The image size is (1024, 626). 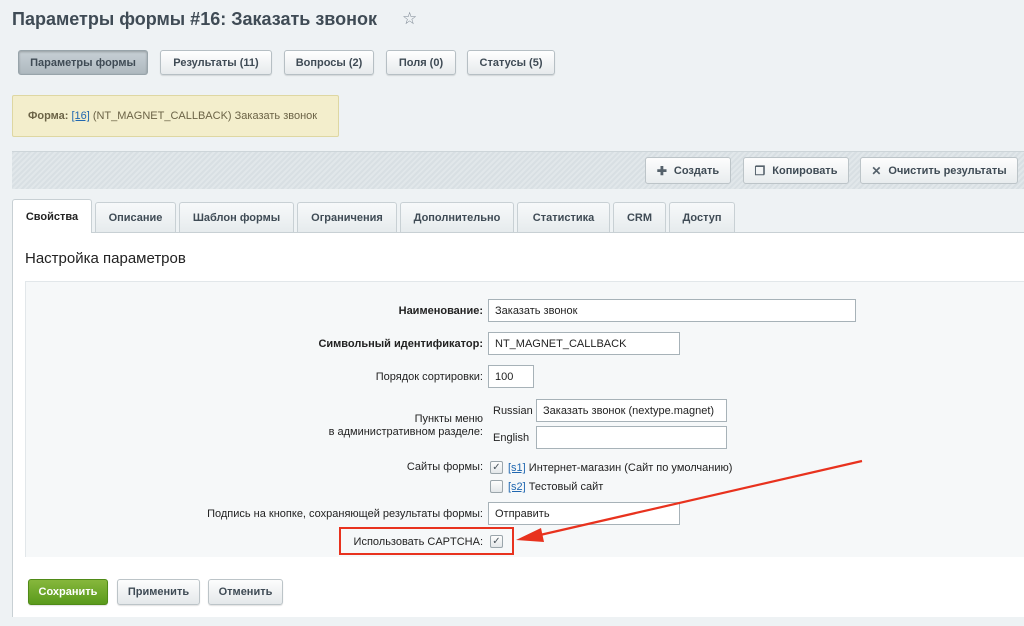 I want to click on menu-label-line2: в административном разделе:, so click(x=405, y=432).